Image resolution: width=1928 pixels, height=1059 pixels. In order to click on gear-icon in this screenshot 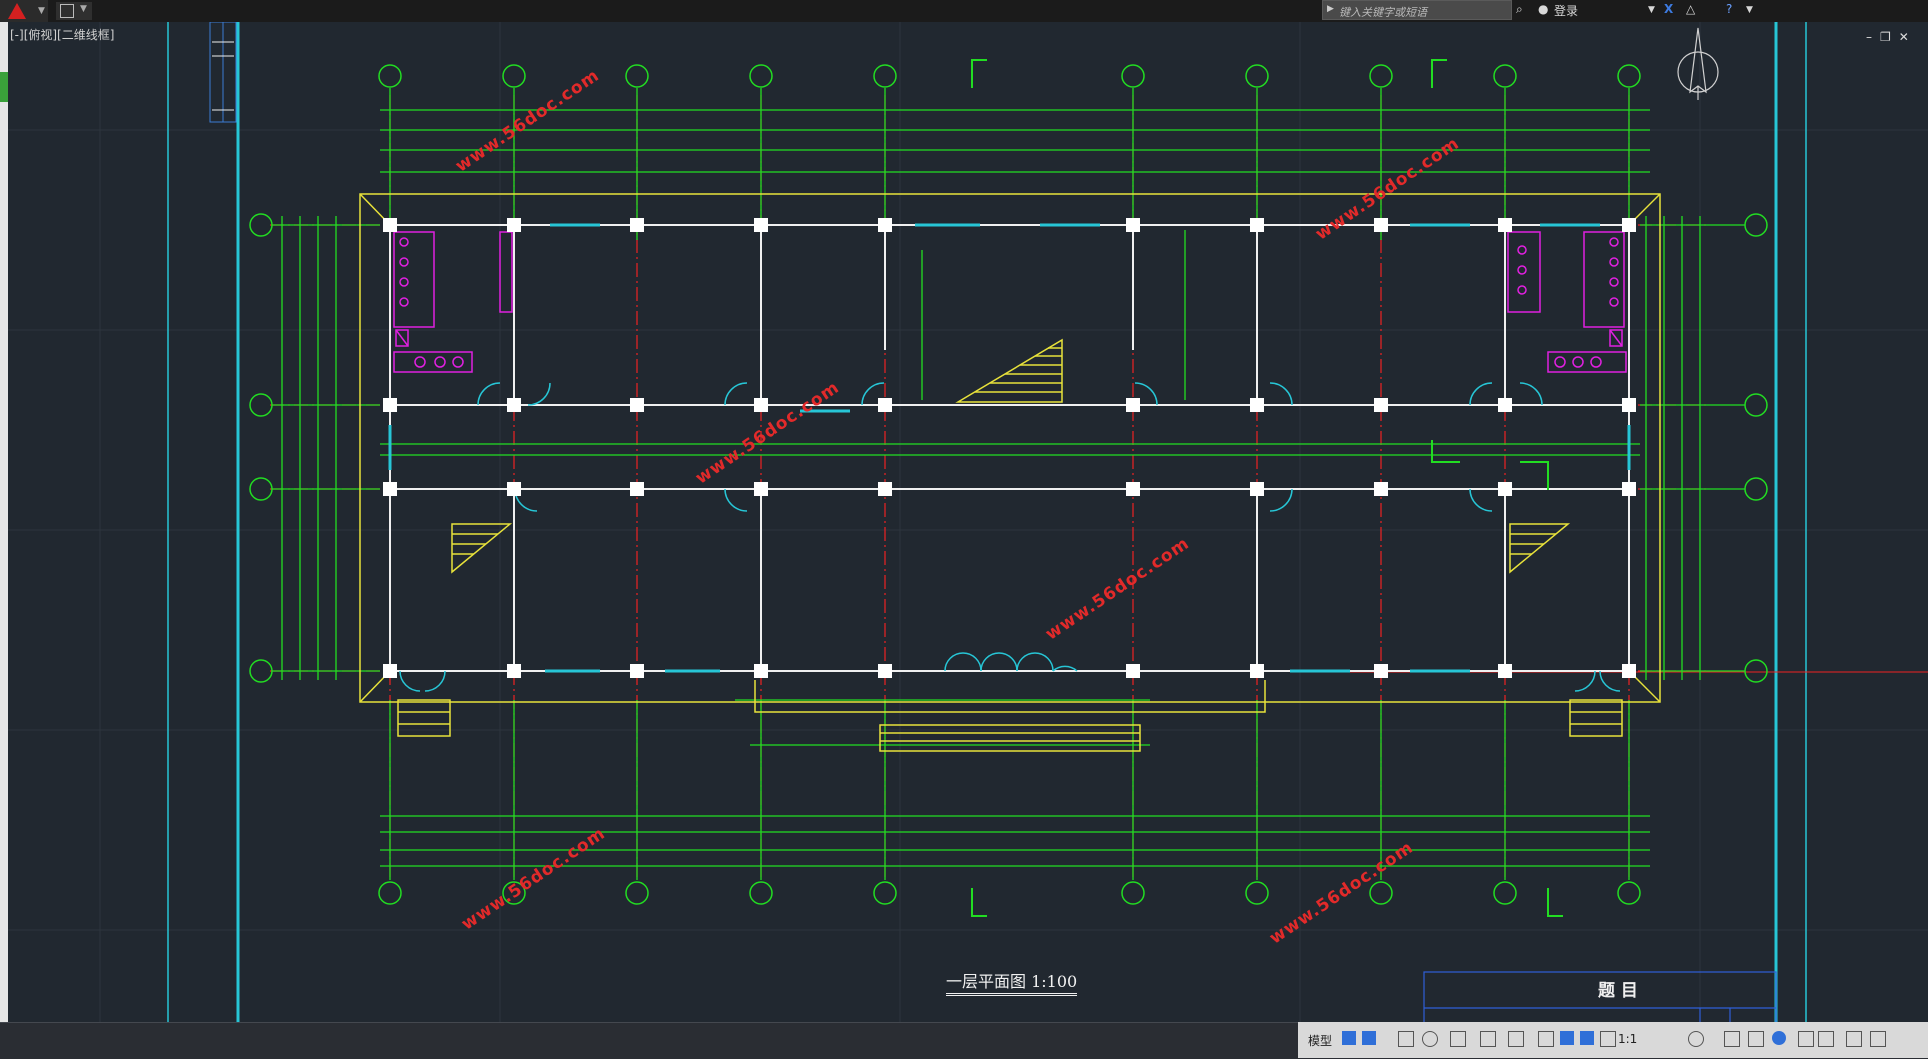, I will do `click(1696, 1039)`.